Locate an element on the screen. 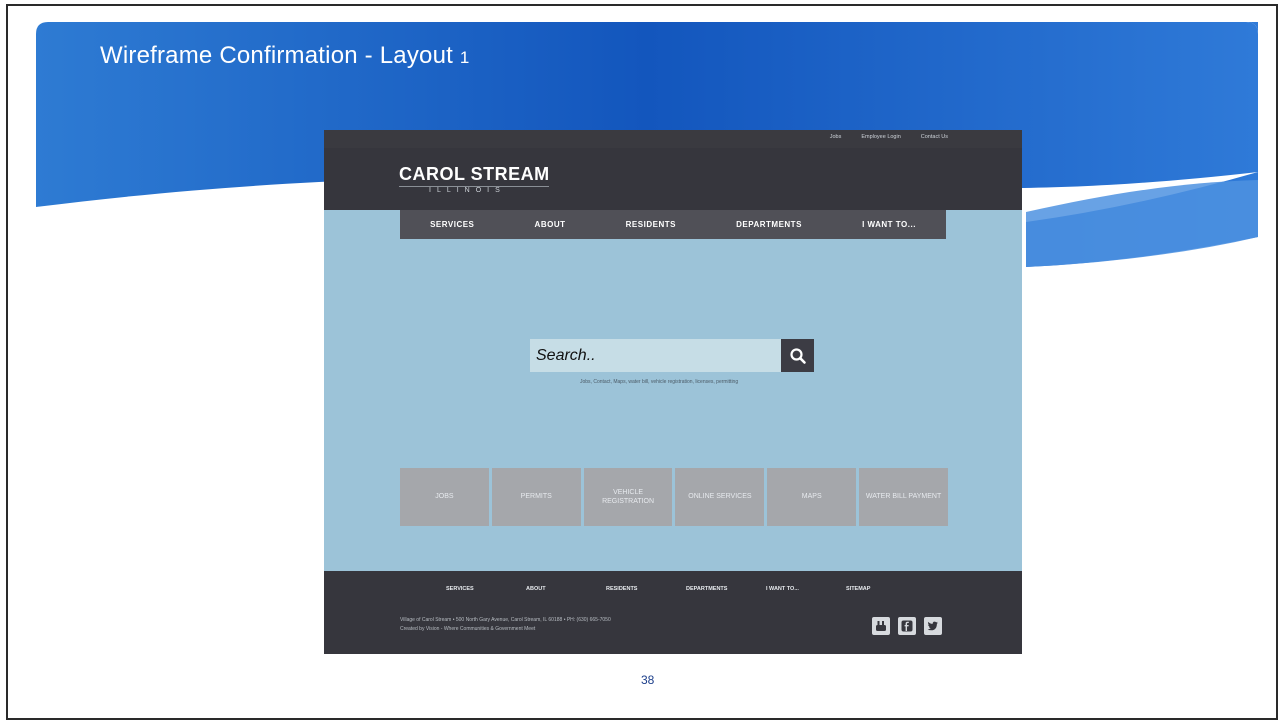  slide-title-text: Wireframe Confirmation - Layout is located at coordinates (276, 55).